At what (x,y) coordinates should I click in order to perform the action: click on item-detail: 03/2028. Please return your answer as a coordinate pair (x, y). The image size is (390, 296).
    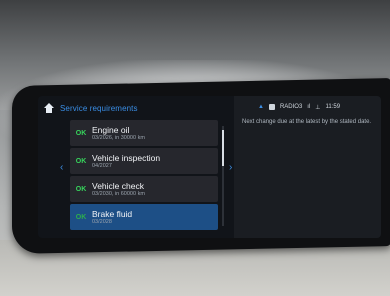
    Looking at the image, I should click on (102, 221).